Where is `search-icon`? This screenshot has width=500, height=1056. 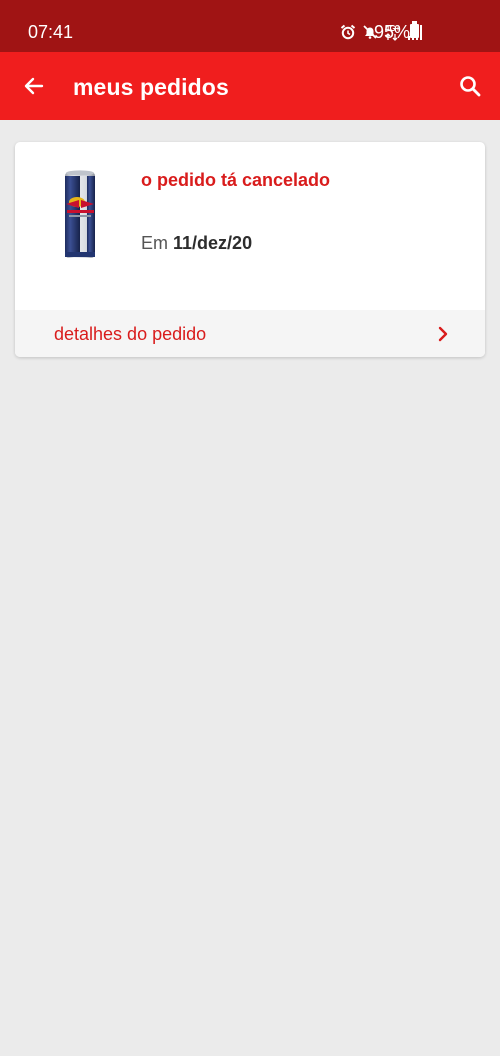 search-icon is located at coordinates (470, 86).